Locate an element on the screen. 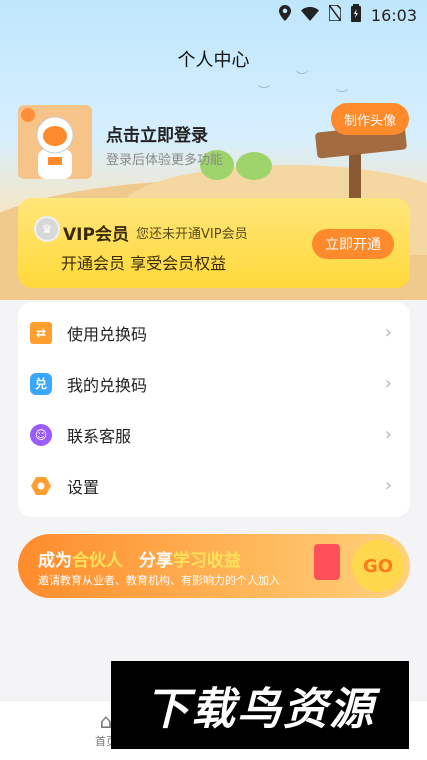  menu-item-use-code: ⇄ 使用兑换码 › is located at coordinates (214, 332).